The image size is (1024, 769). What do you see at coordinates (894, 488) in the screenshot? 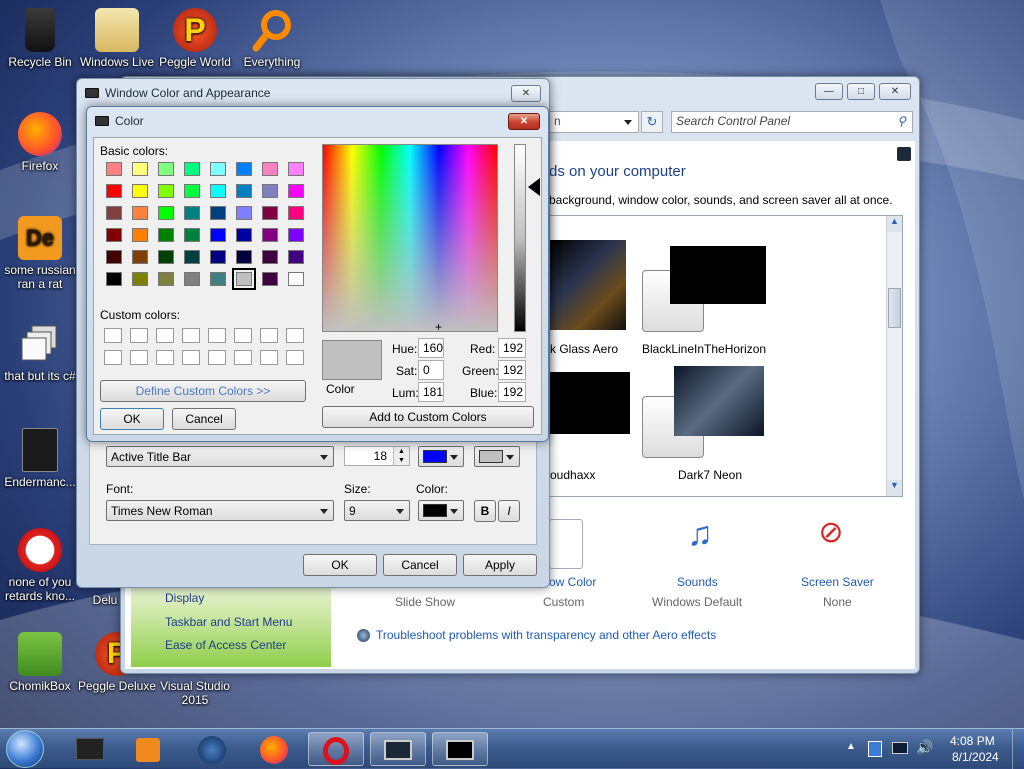
I see `scroll-down-arrow: ▼` at bounding box center [894, 488].